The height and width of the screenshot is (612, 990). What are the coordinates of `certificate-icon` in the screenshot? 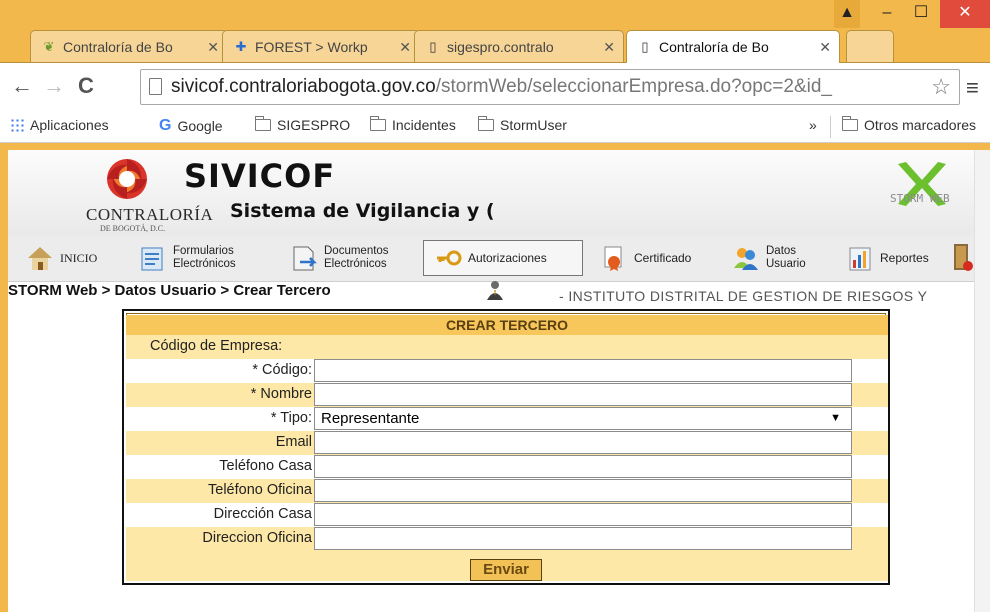 It's located at (613, 258).